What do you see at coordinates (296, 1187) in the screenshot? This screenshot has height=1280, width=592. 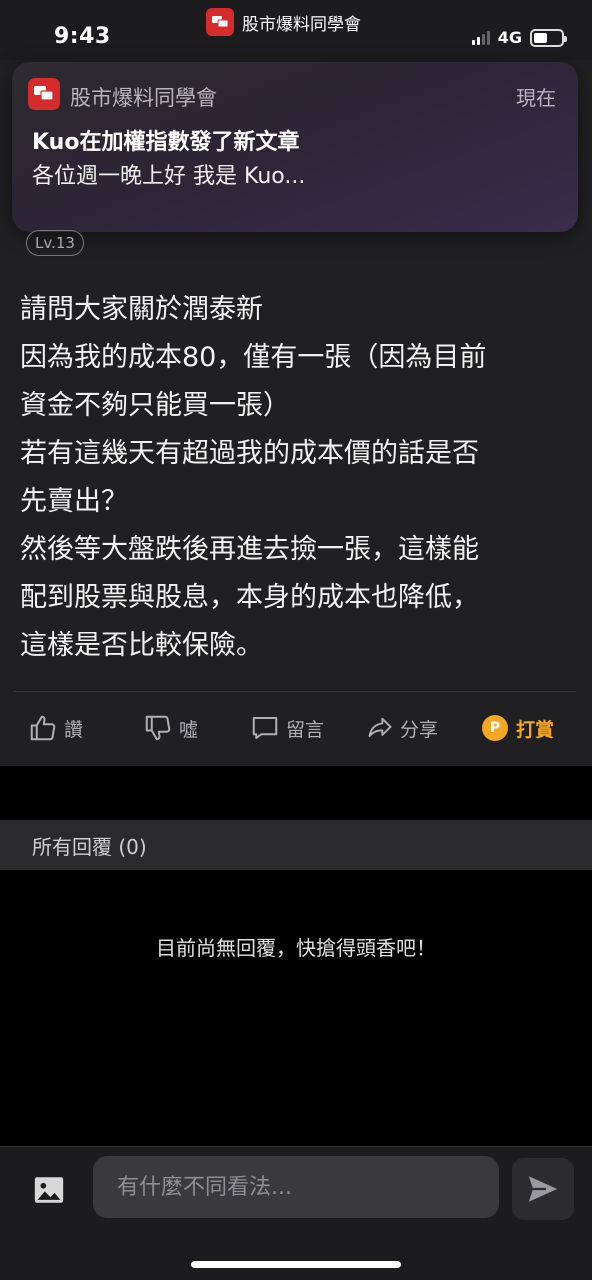 I see `comment-input` at bounding box center [296, 1187].